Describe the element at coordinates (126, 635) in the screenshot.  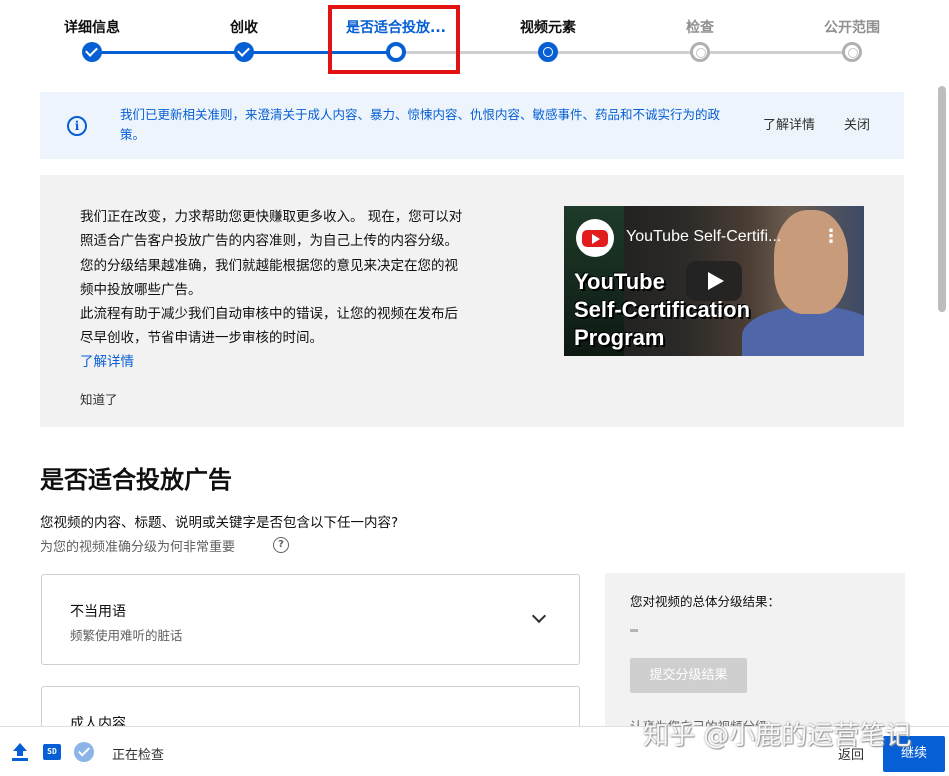
I see `category-description: 频繁使用难听的脏话` at that location.